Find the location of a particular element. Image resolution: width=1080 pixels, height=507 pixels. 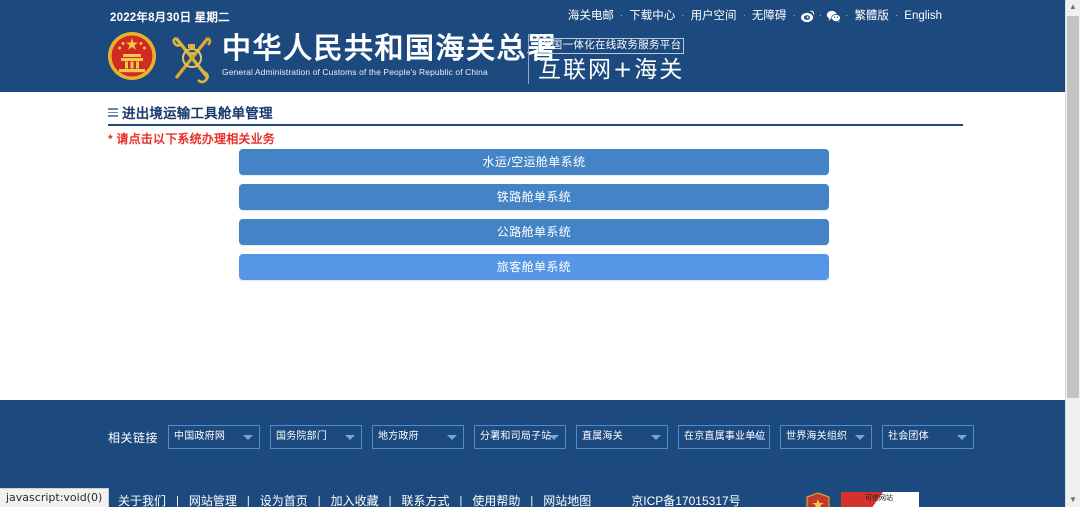

select-value: 世界海关组织 is located at coordinates (817, 436).